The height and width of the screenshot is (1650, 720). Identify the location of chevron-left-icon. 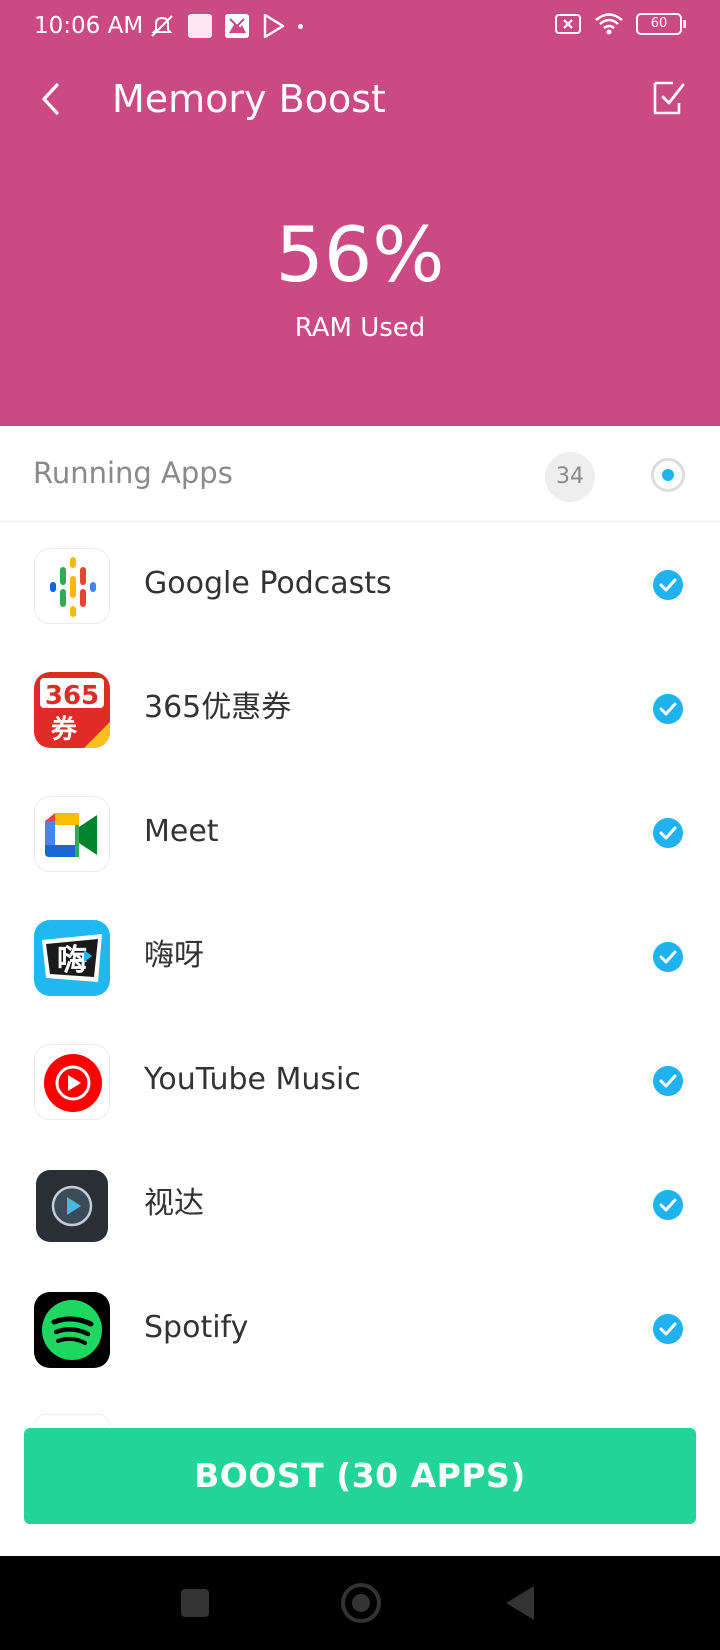
(50, 99).